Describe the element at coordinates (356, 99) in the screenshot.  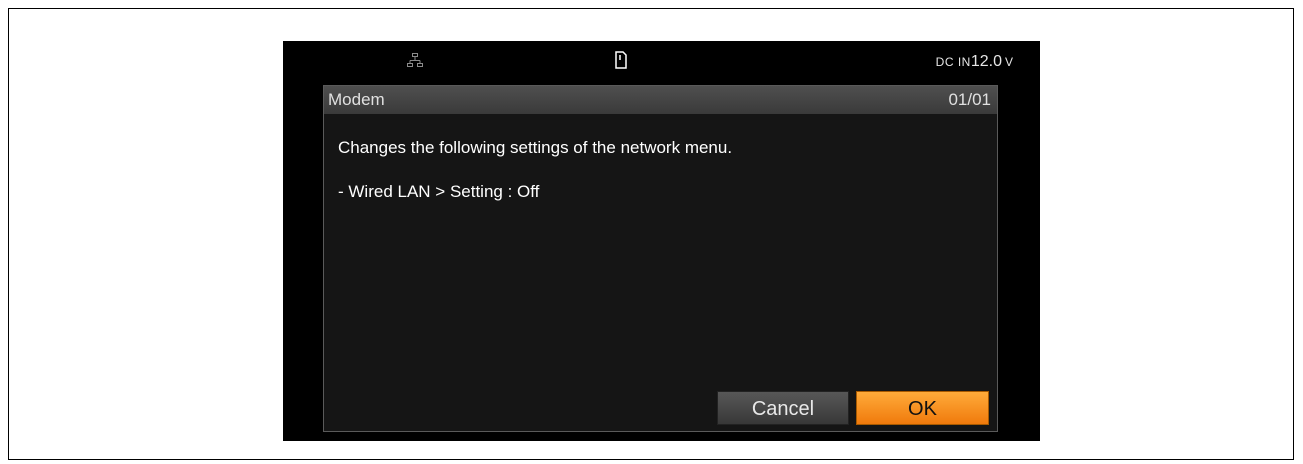
I see `dialog-title: Modem` at that location.